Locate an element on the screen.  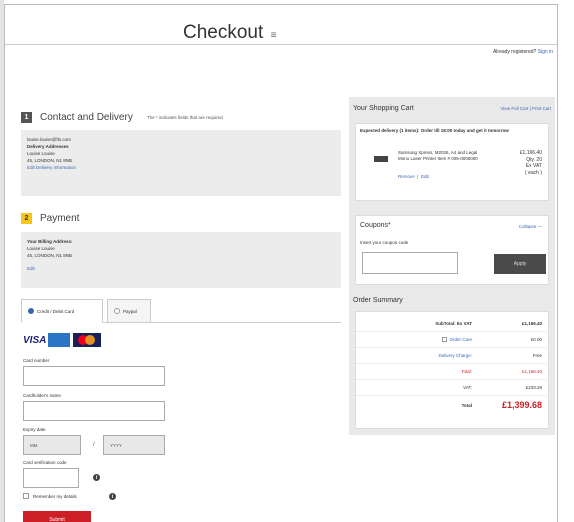
sign-in-link: Sign in is located at coordinates (545, 52).